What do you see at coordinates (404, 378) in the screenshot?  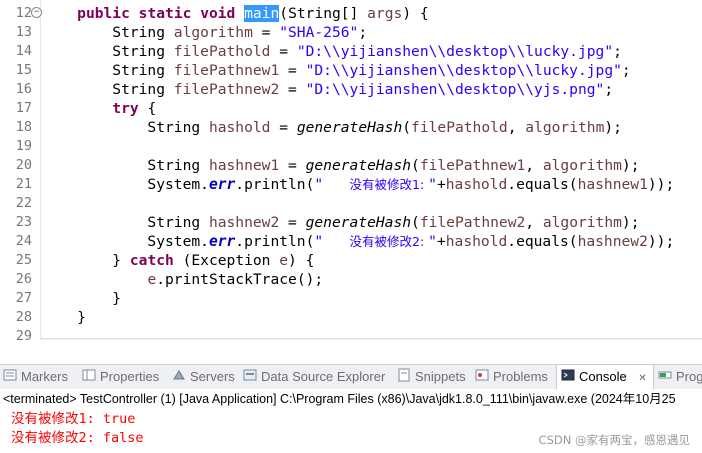 I see `snippets-icon` at bounding box center [404, 378].